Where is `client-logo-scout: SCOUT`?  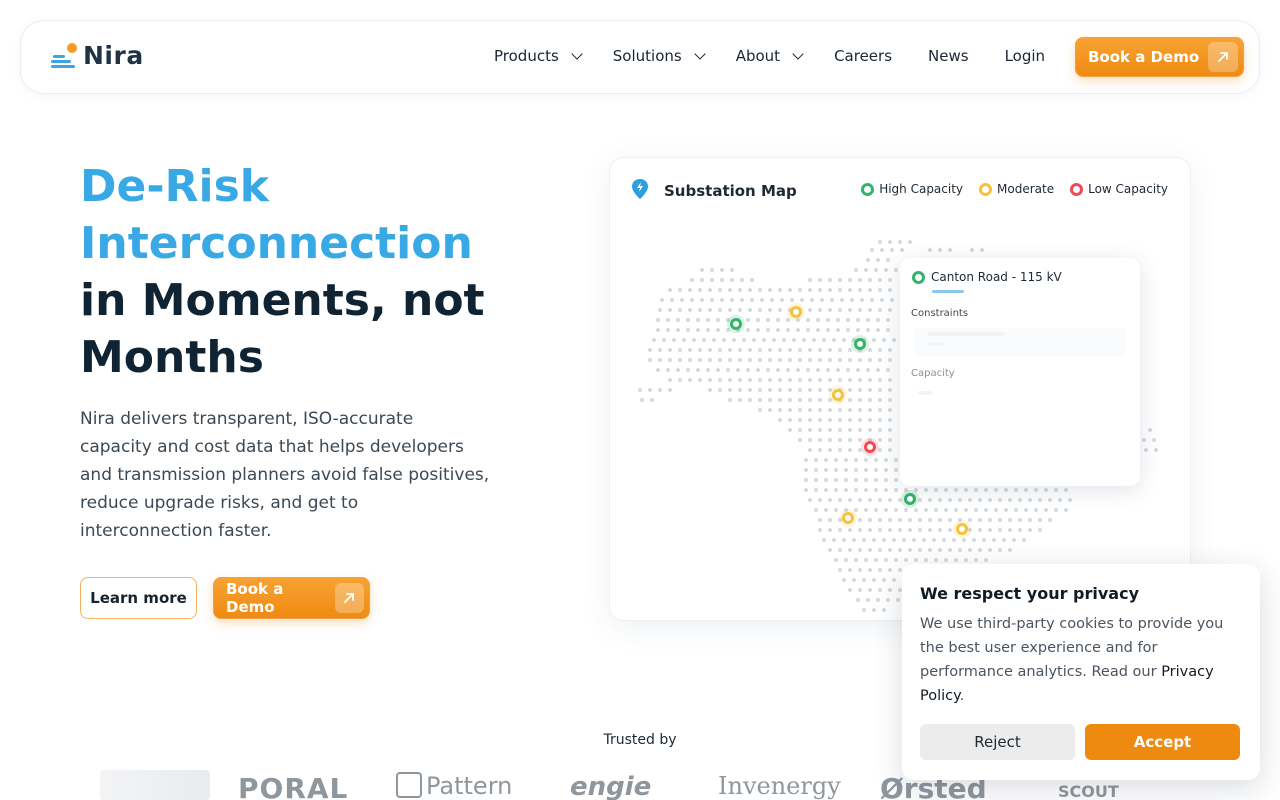 client-logo-scout: SCOUT is located at coordinates (1088, 791).